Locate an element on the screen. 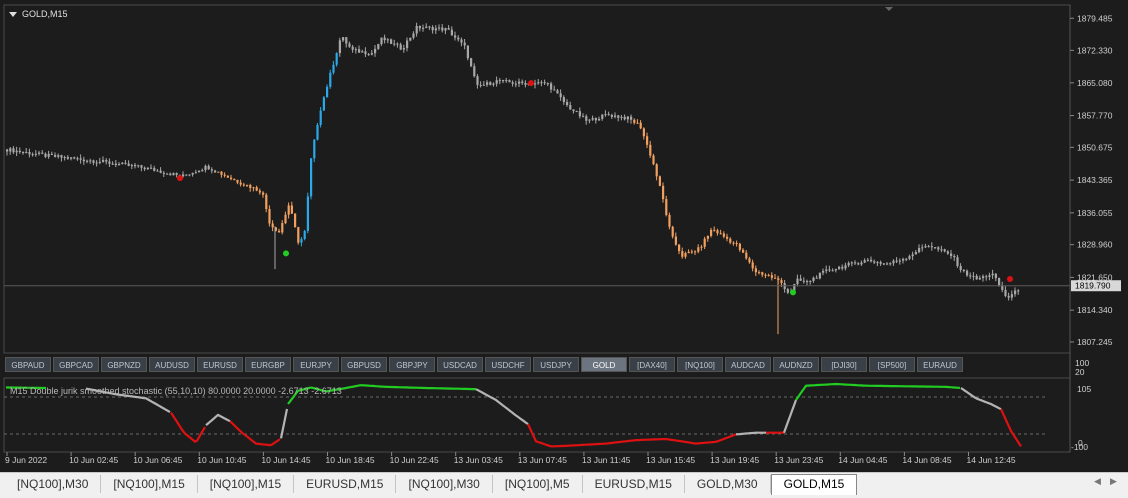 The width and height of the screenshot is (1128, 498). stochastic-segment is located at coordinates (188, 427).